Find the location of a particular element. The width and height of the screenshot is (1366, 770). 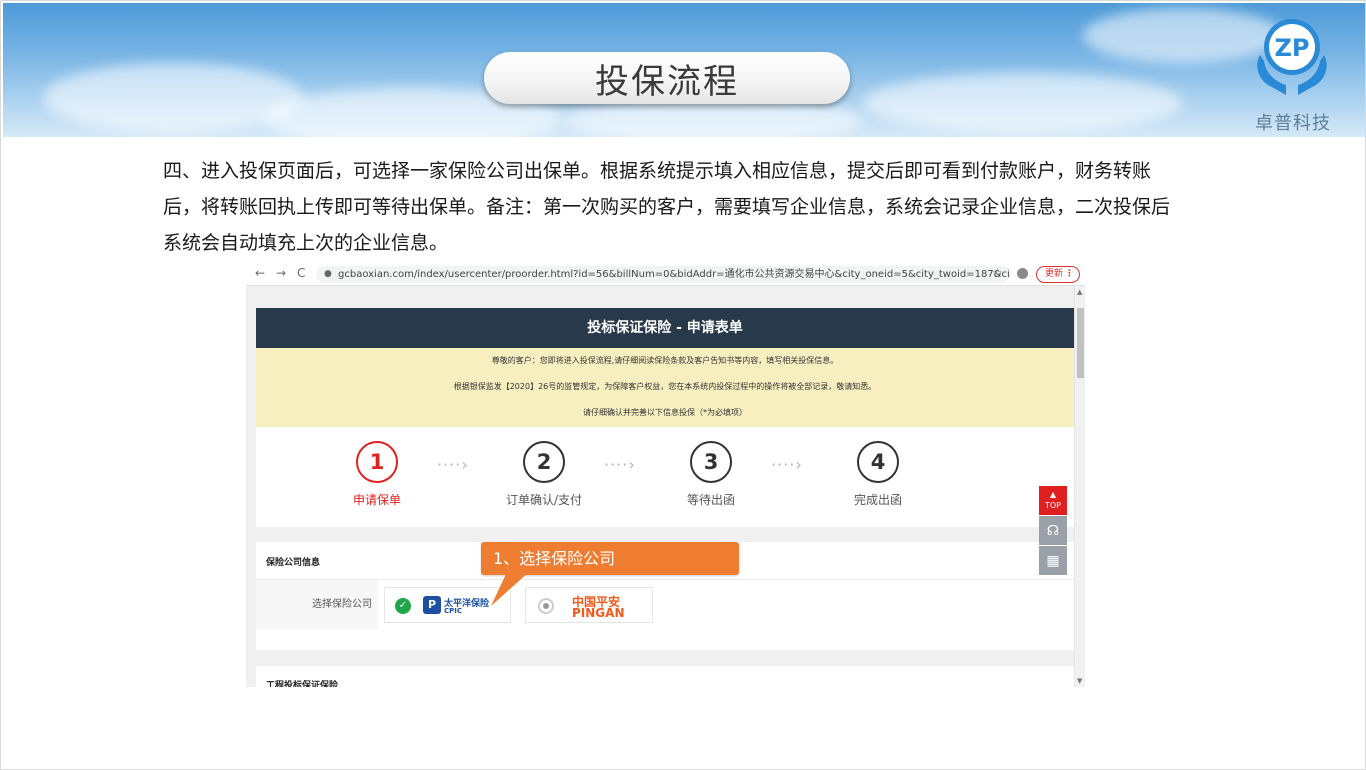

notice-line: 请仔细确认并完善以下信息投保（*为必填项） is located at coordinates (665, 412).